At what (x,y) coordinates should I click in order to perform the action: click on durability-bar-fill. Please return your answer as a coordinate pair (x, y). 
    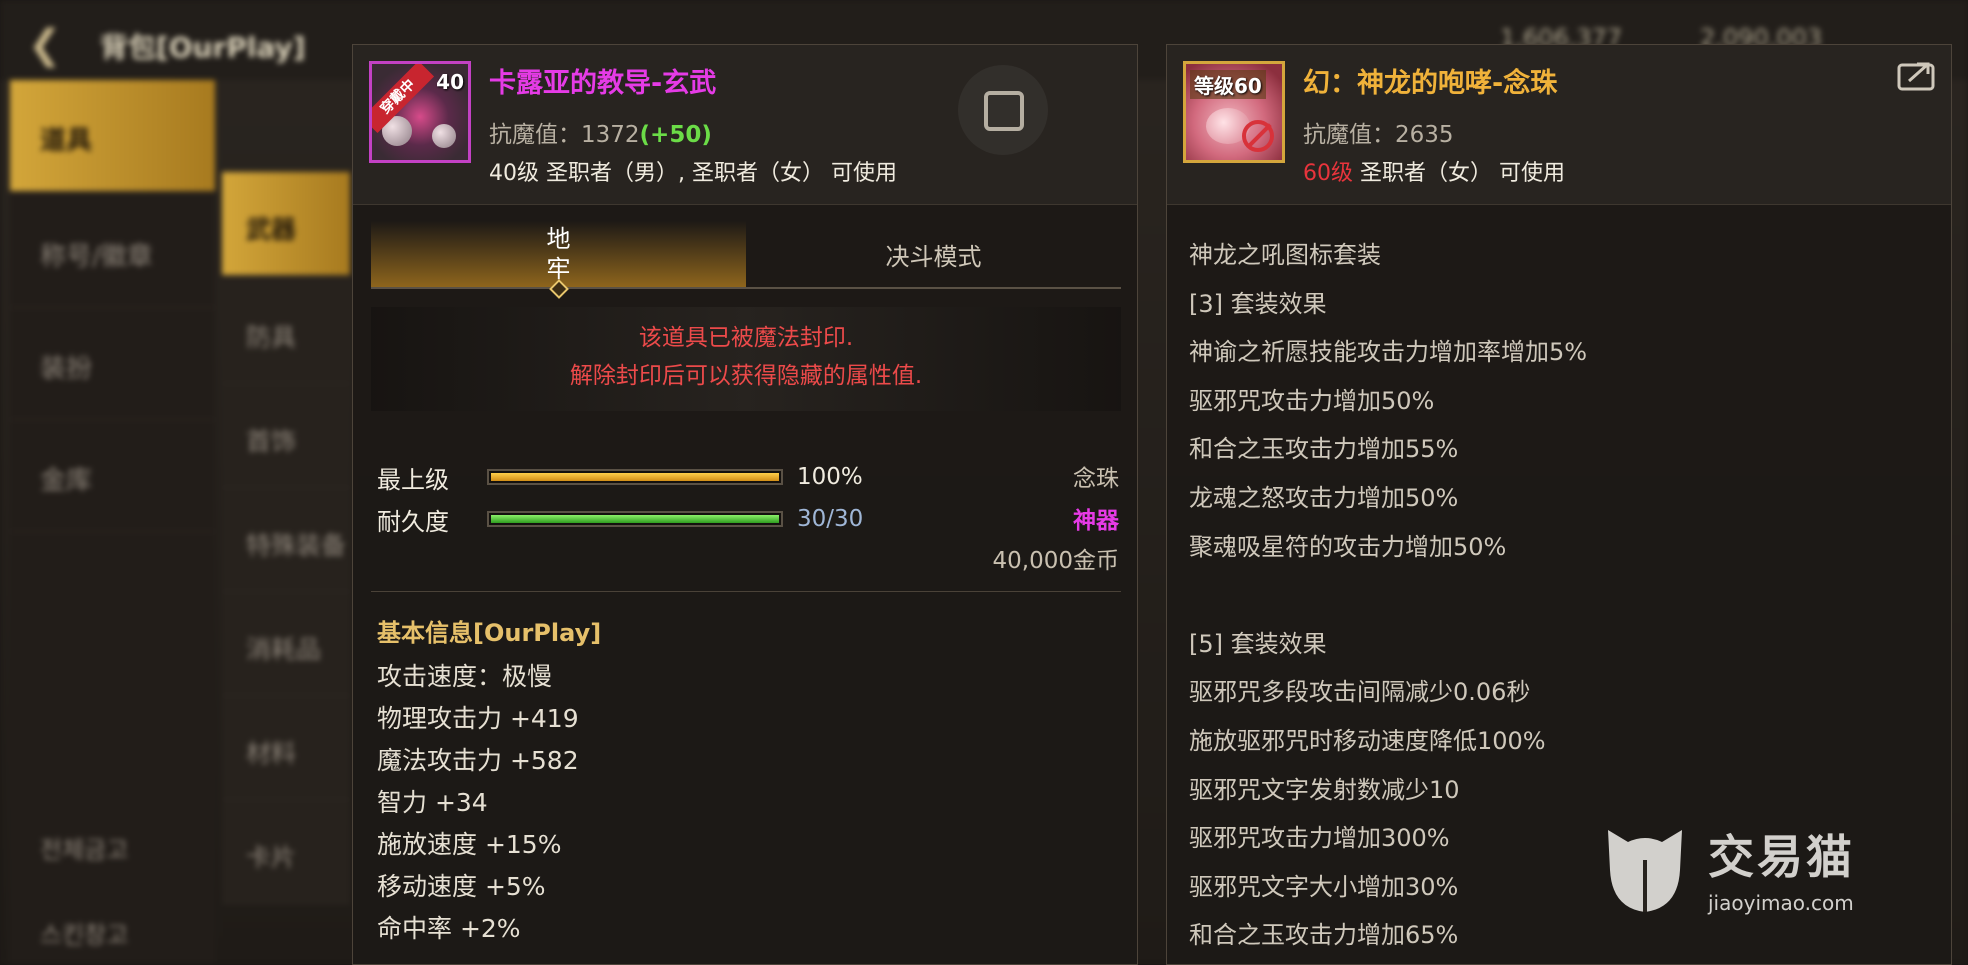
    Looking at the image, I should click on (635, 519).